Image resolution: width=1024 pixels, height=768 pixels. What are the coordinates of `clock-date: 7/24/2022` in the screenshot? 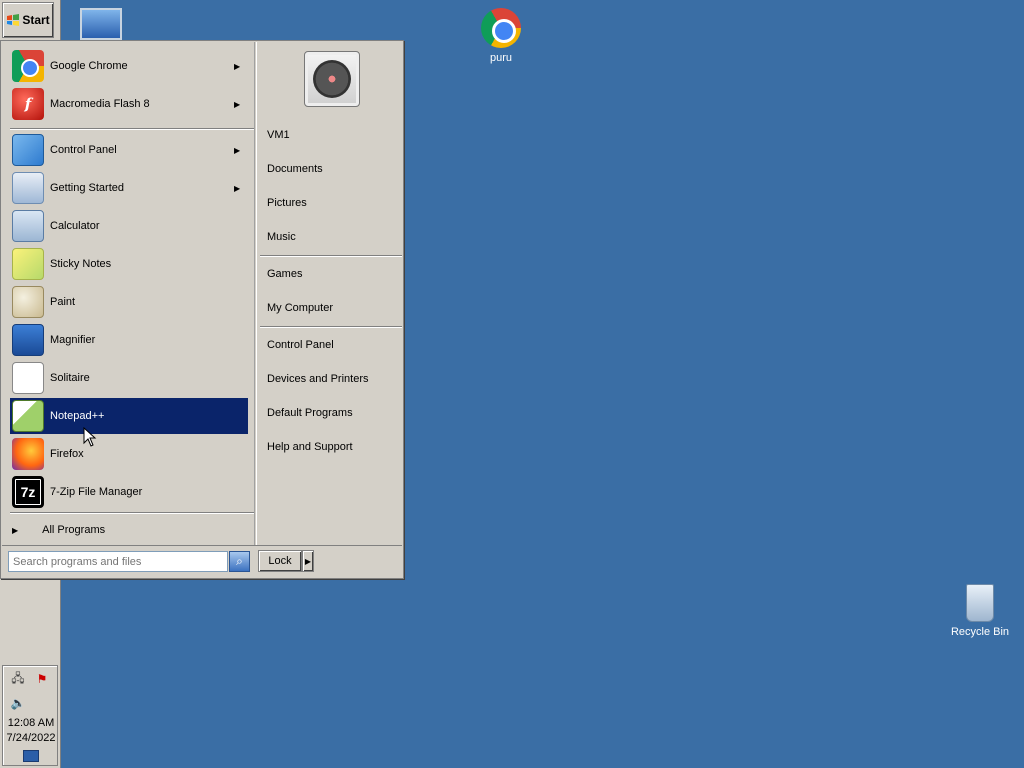 It's located at (31, 738).